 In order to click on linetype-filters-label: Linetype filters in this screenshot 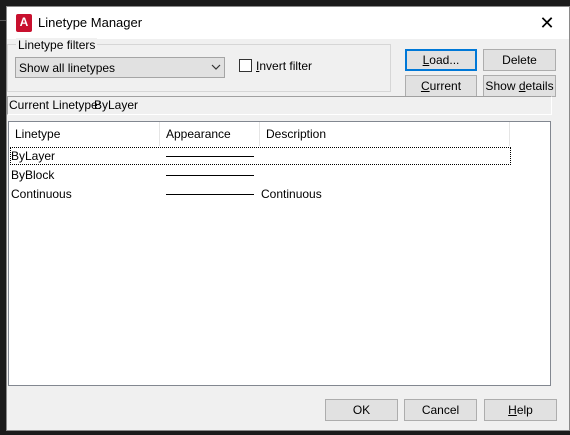, I will do `click(57, 45)`.